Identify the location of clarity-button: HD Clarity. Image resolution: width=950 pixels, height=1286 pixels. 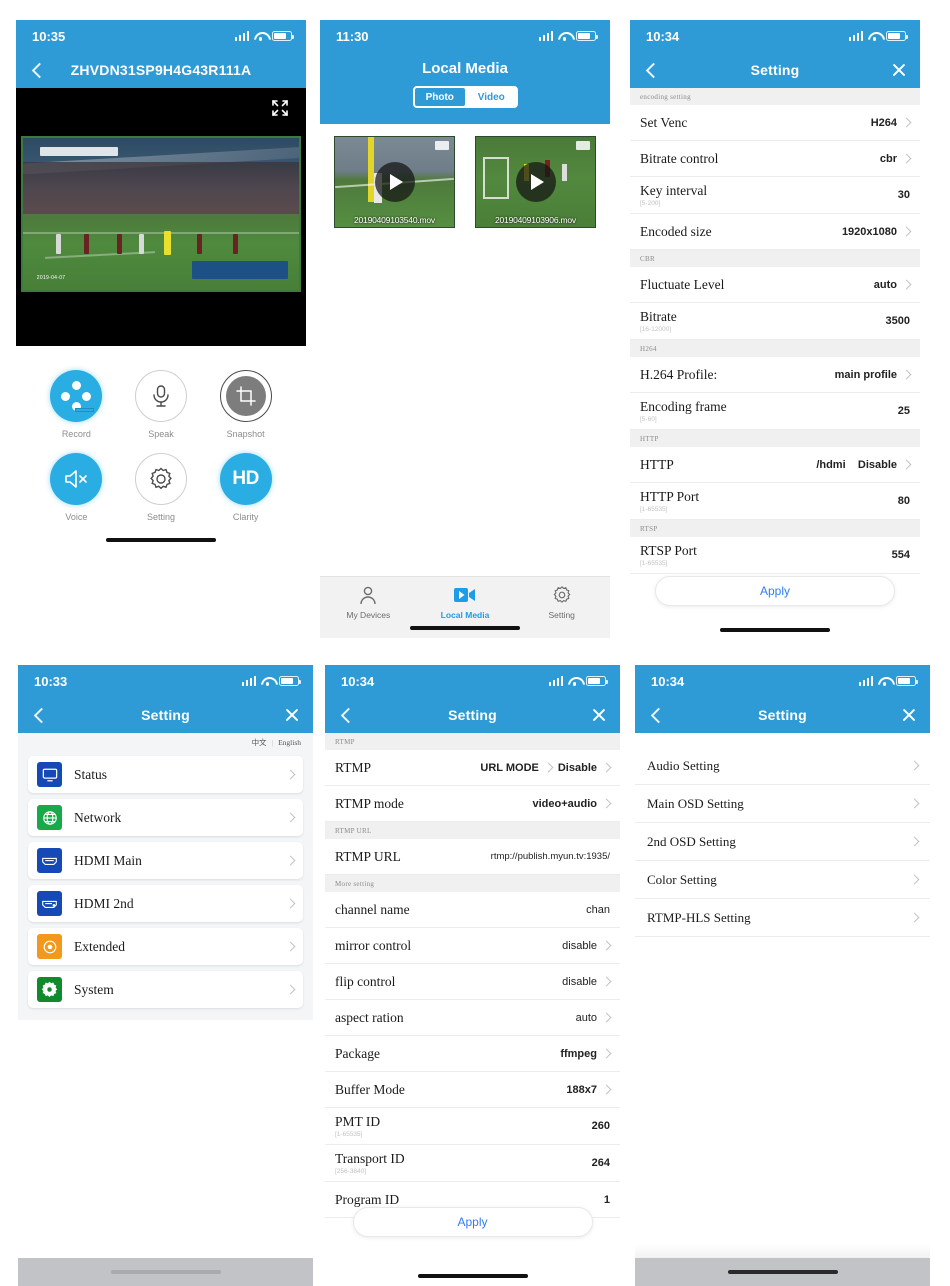
(245, 487).